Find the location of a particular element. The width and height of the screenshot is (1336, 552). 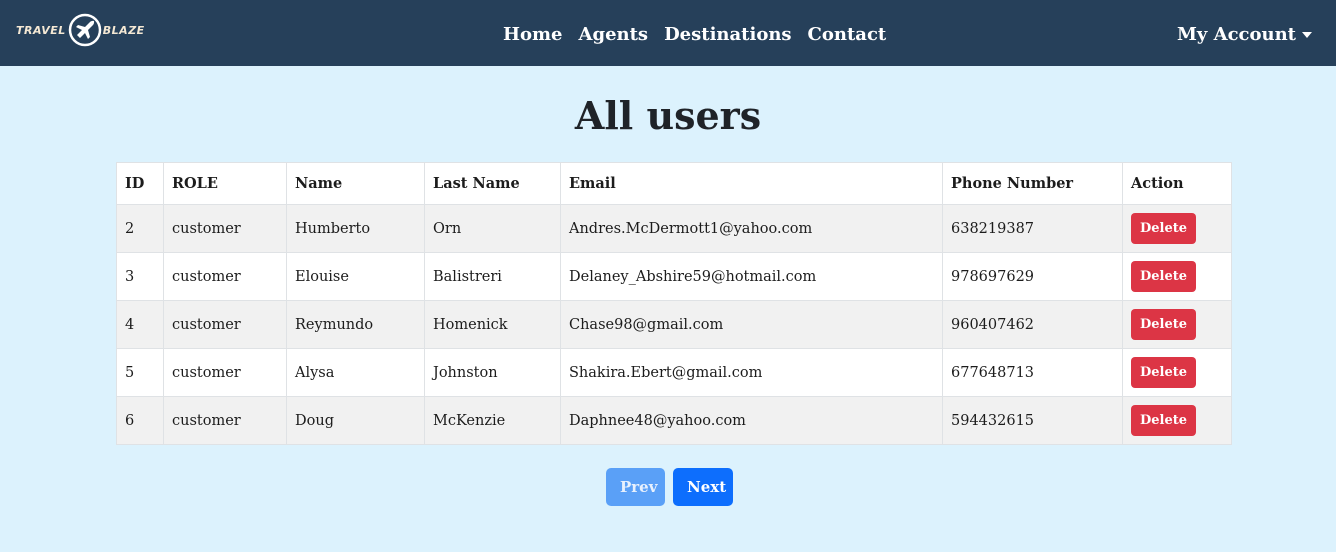

cell-id: 5 is located at coordinates (140, 372).